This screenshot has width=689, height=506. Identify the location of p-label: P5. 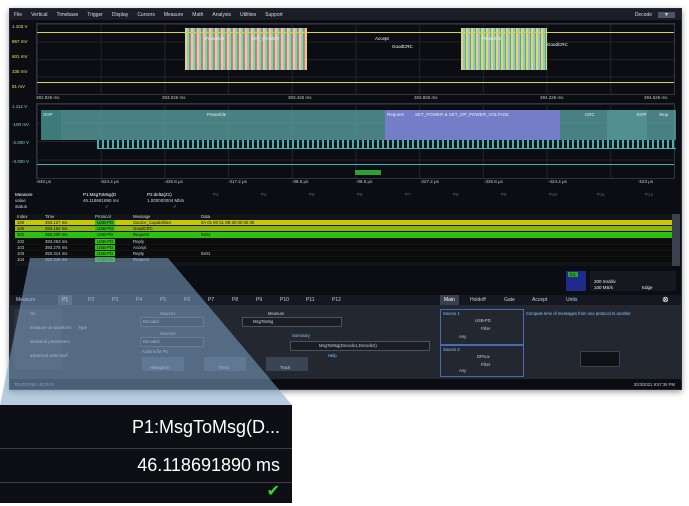
(312, 194).